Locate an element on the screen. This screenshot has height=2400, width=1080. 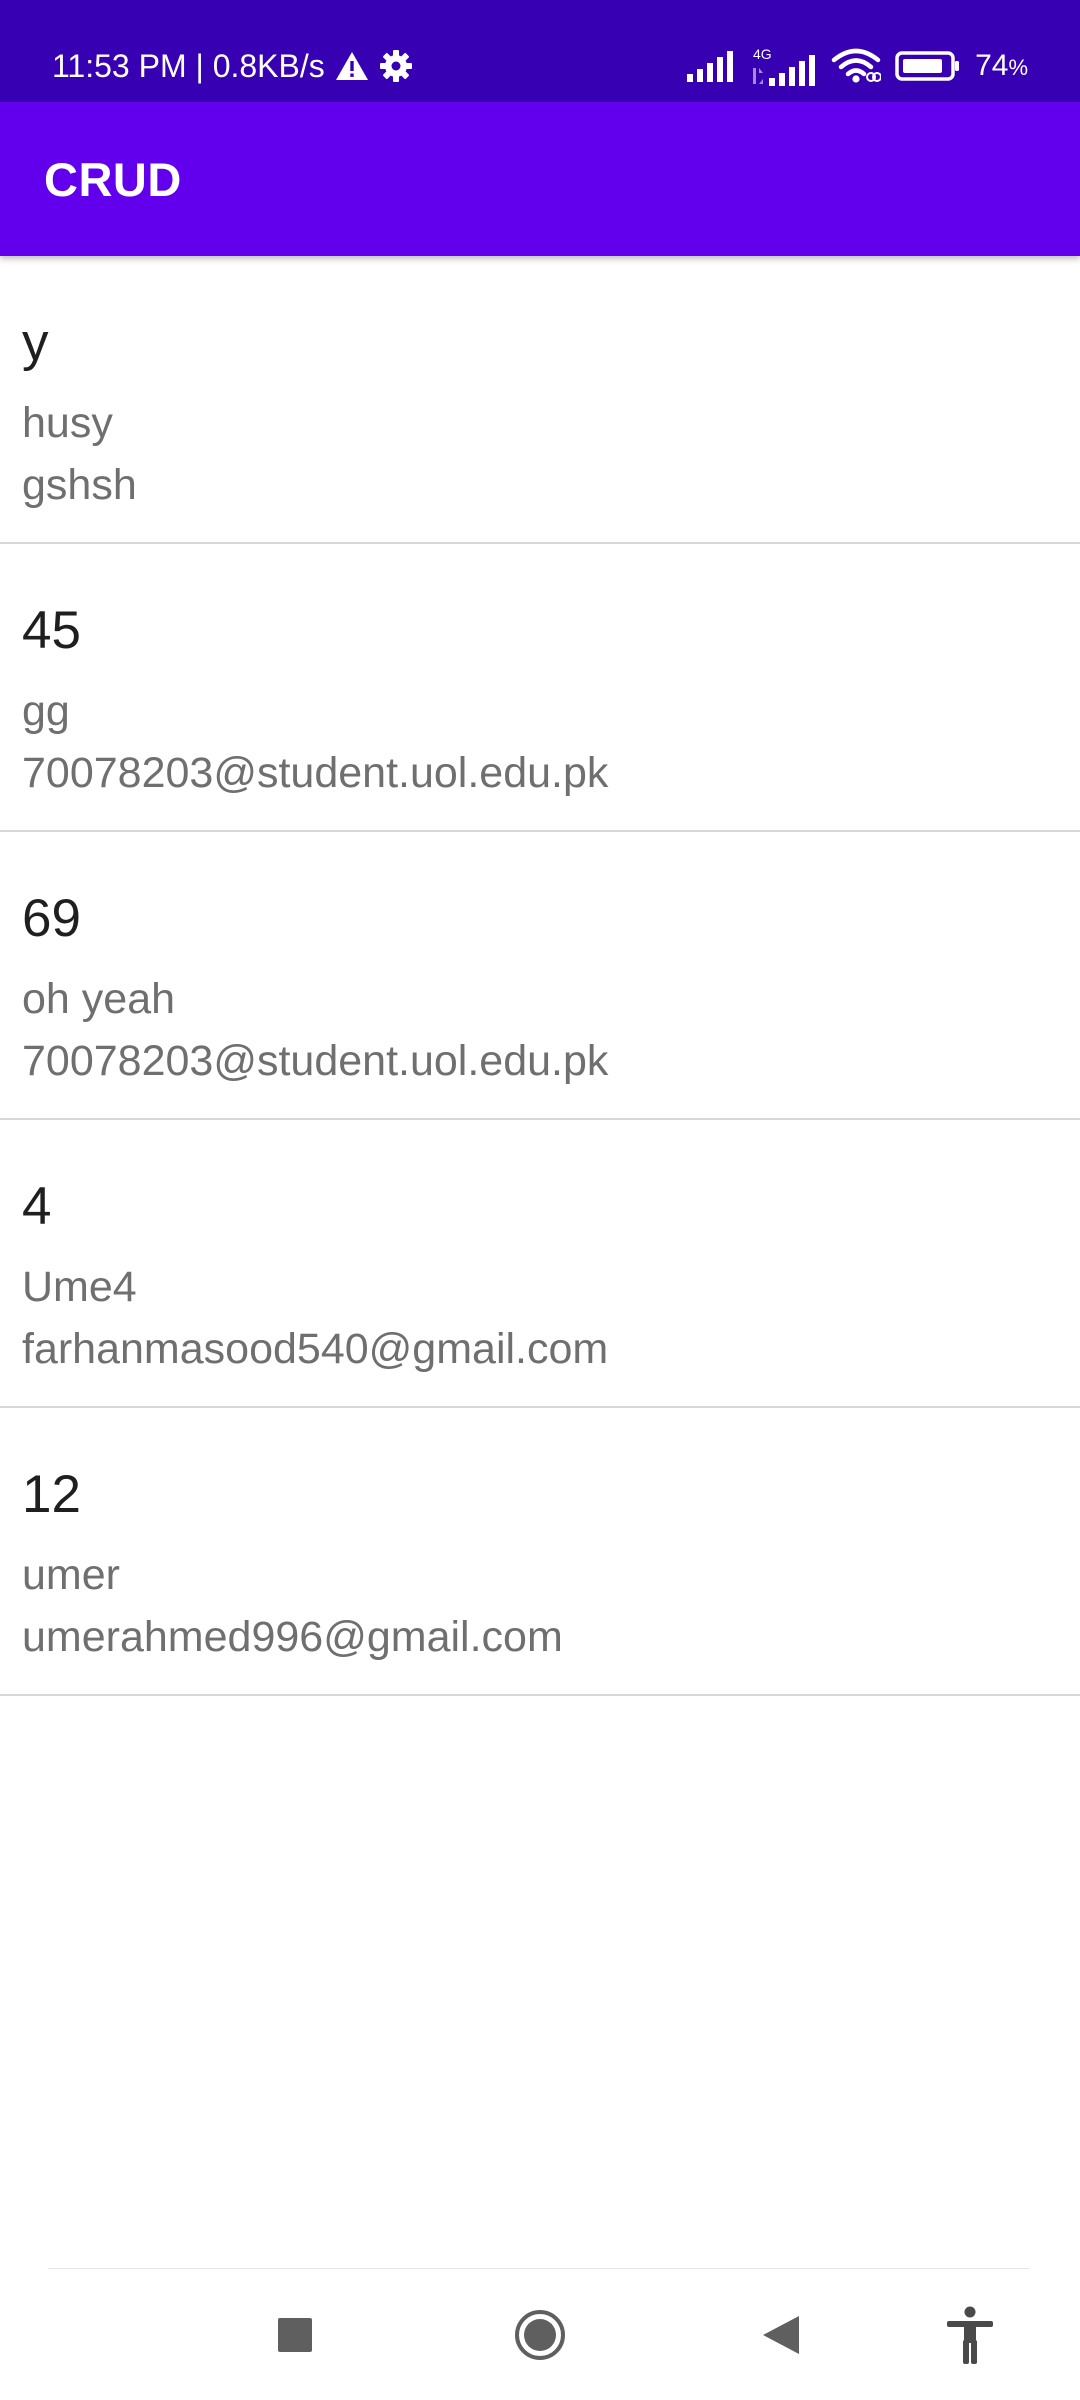
signal-4g-icon: 4G is located at coordinates (784, 66).